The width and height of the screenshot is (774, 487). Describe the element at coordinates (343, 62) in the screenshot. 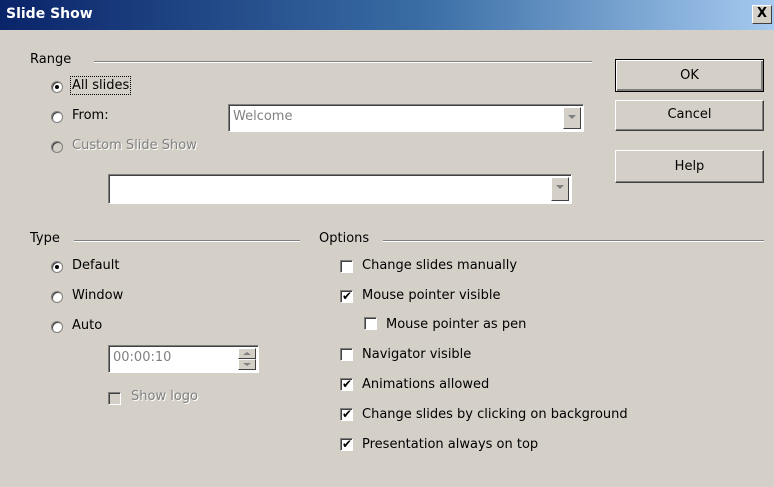

I see `range-divider` at that location.